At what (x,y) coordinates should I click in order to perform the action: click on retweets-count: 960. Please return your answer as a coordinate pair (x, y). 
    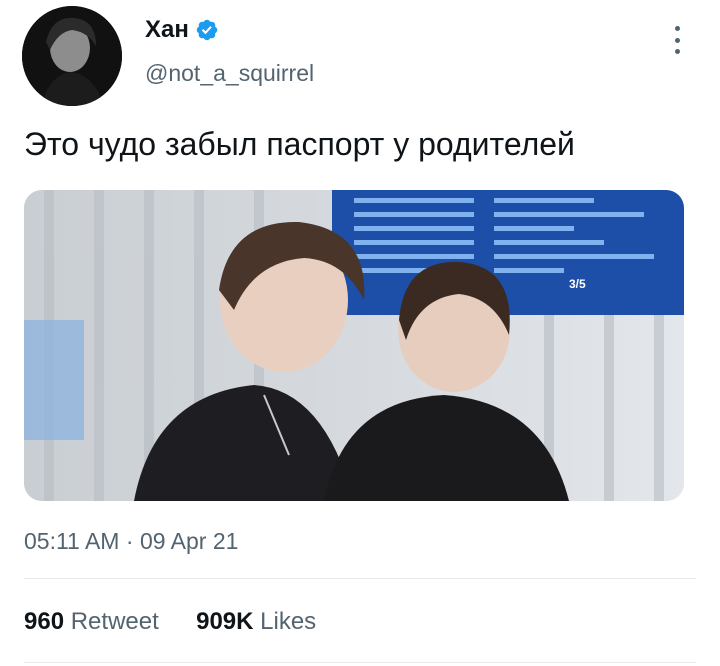
    Looking at the image, I should click on (44, 621).